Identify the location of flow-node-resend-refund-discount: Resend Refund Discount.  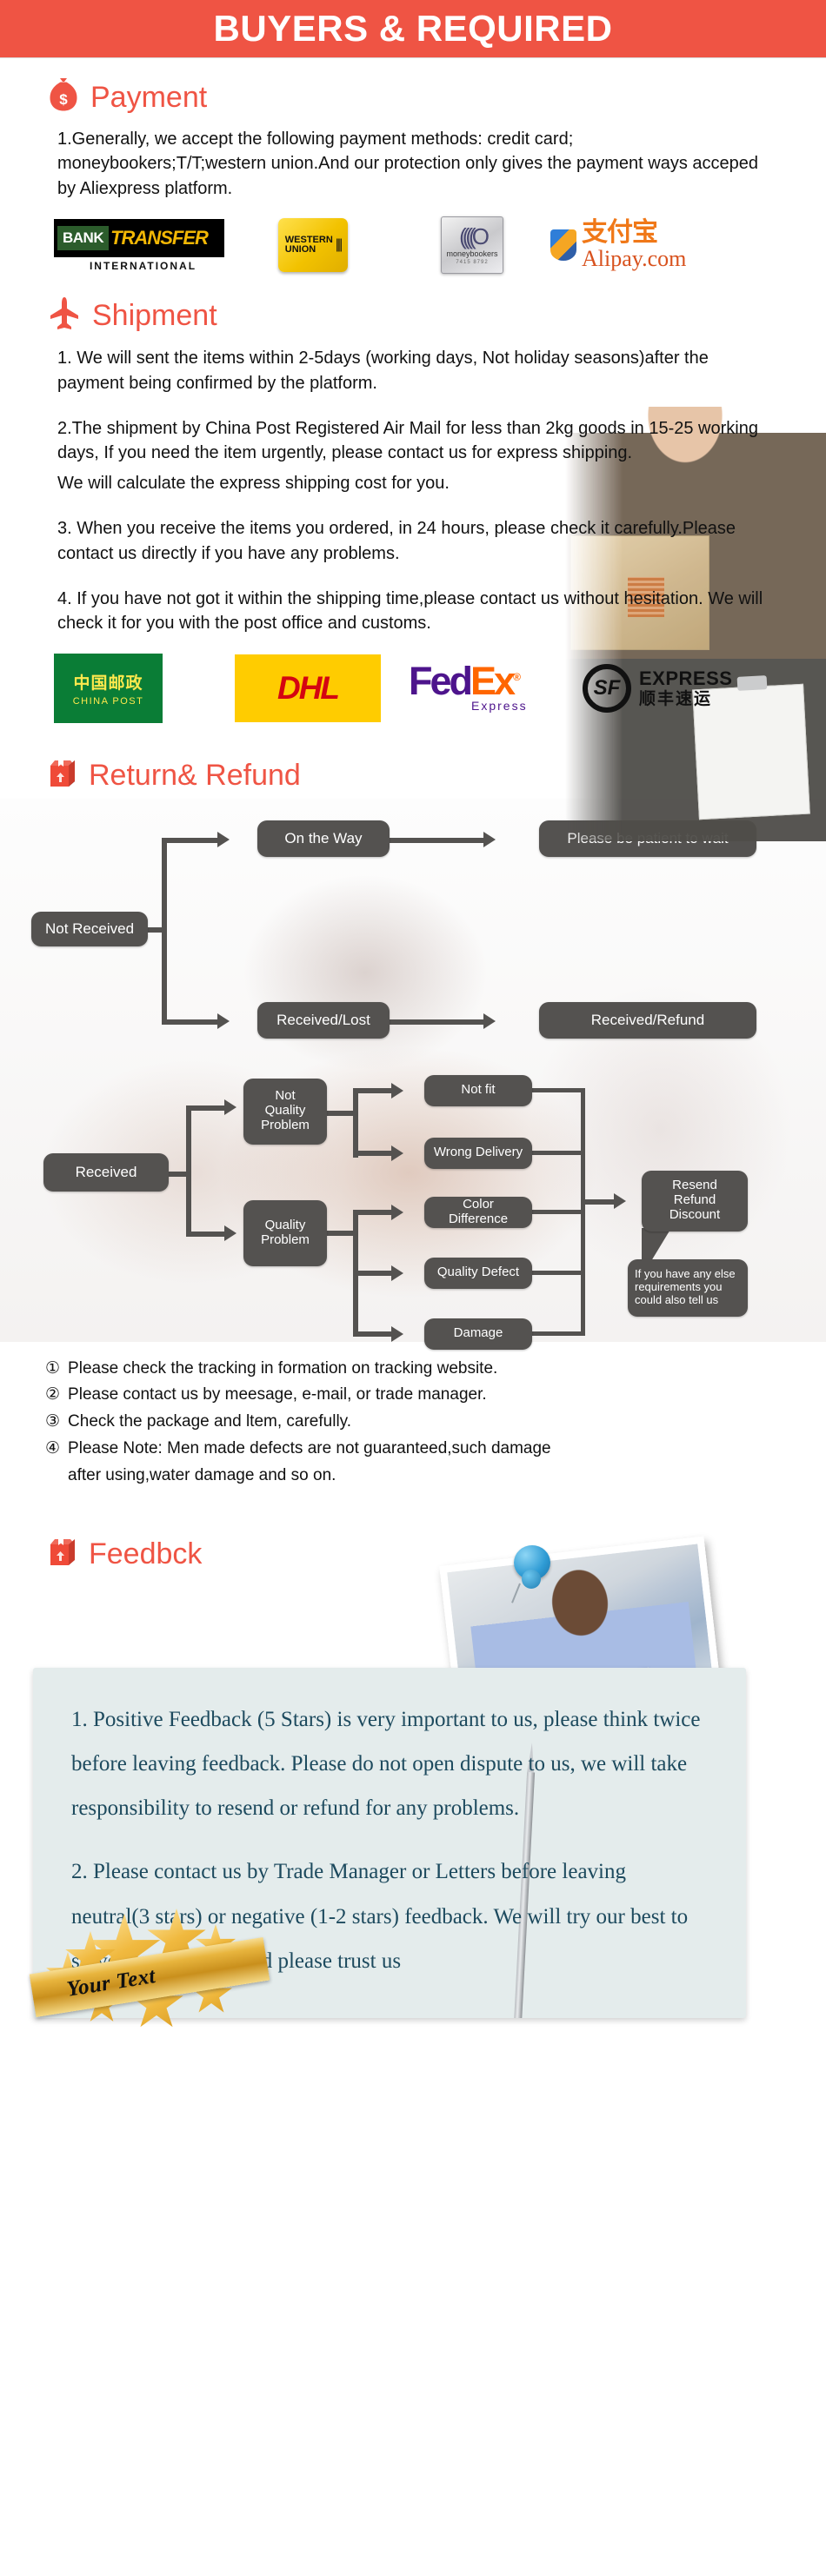
(695, 1201).